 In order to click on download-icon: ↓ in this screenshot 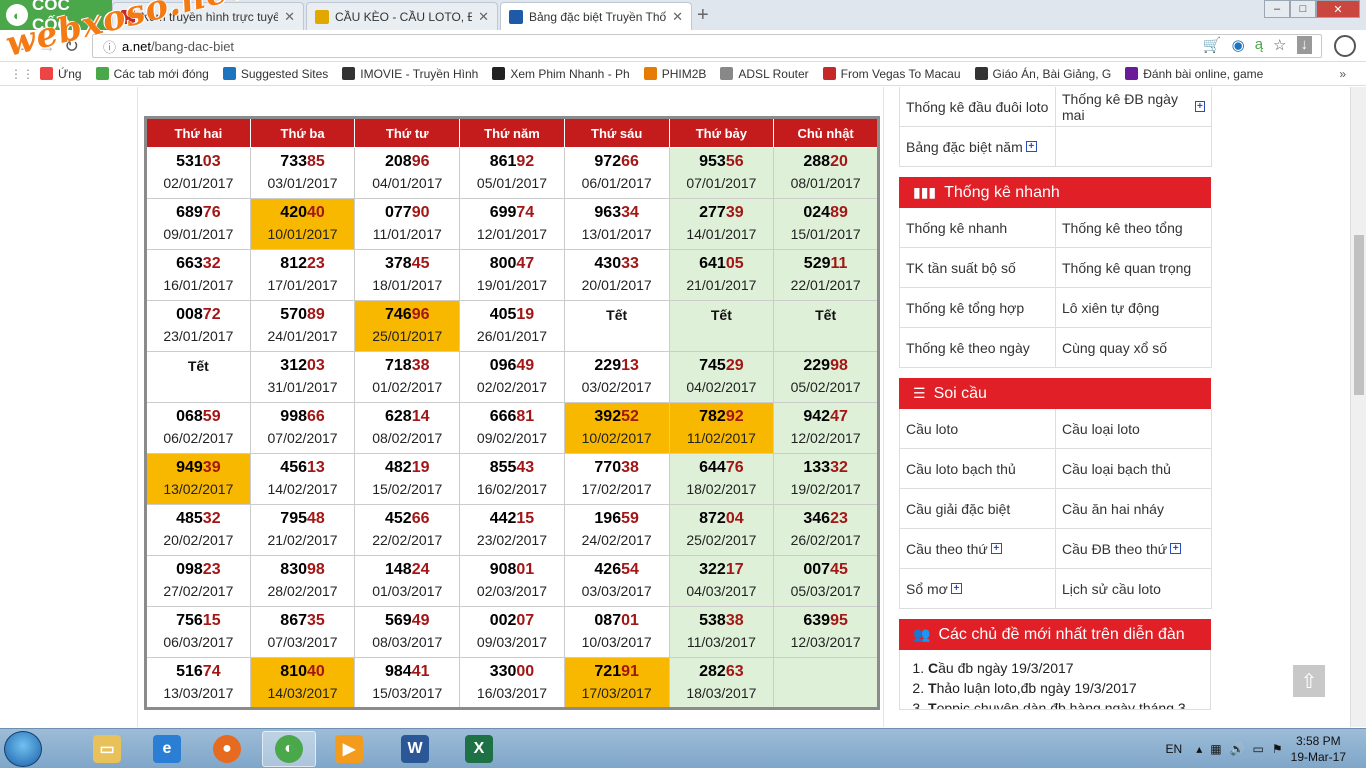, I will do `click(1304, 45)`.